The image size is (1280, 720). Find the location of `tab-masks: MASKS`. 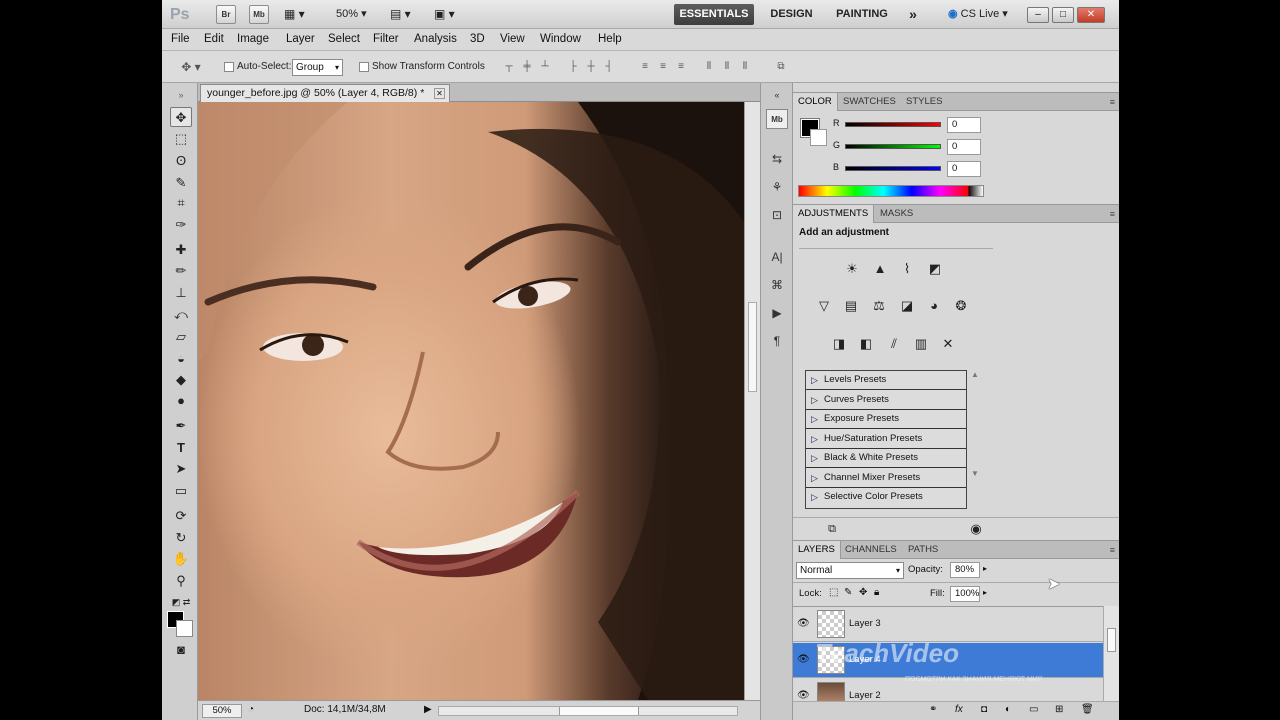

tab-masks: MASKS is located at coordinates (896, 214).